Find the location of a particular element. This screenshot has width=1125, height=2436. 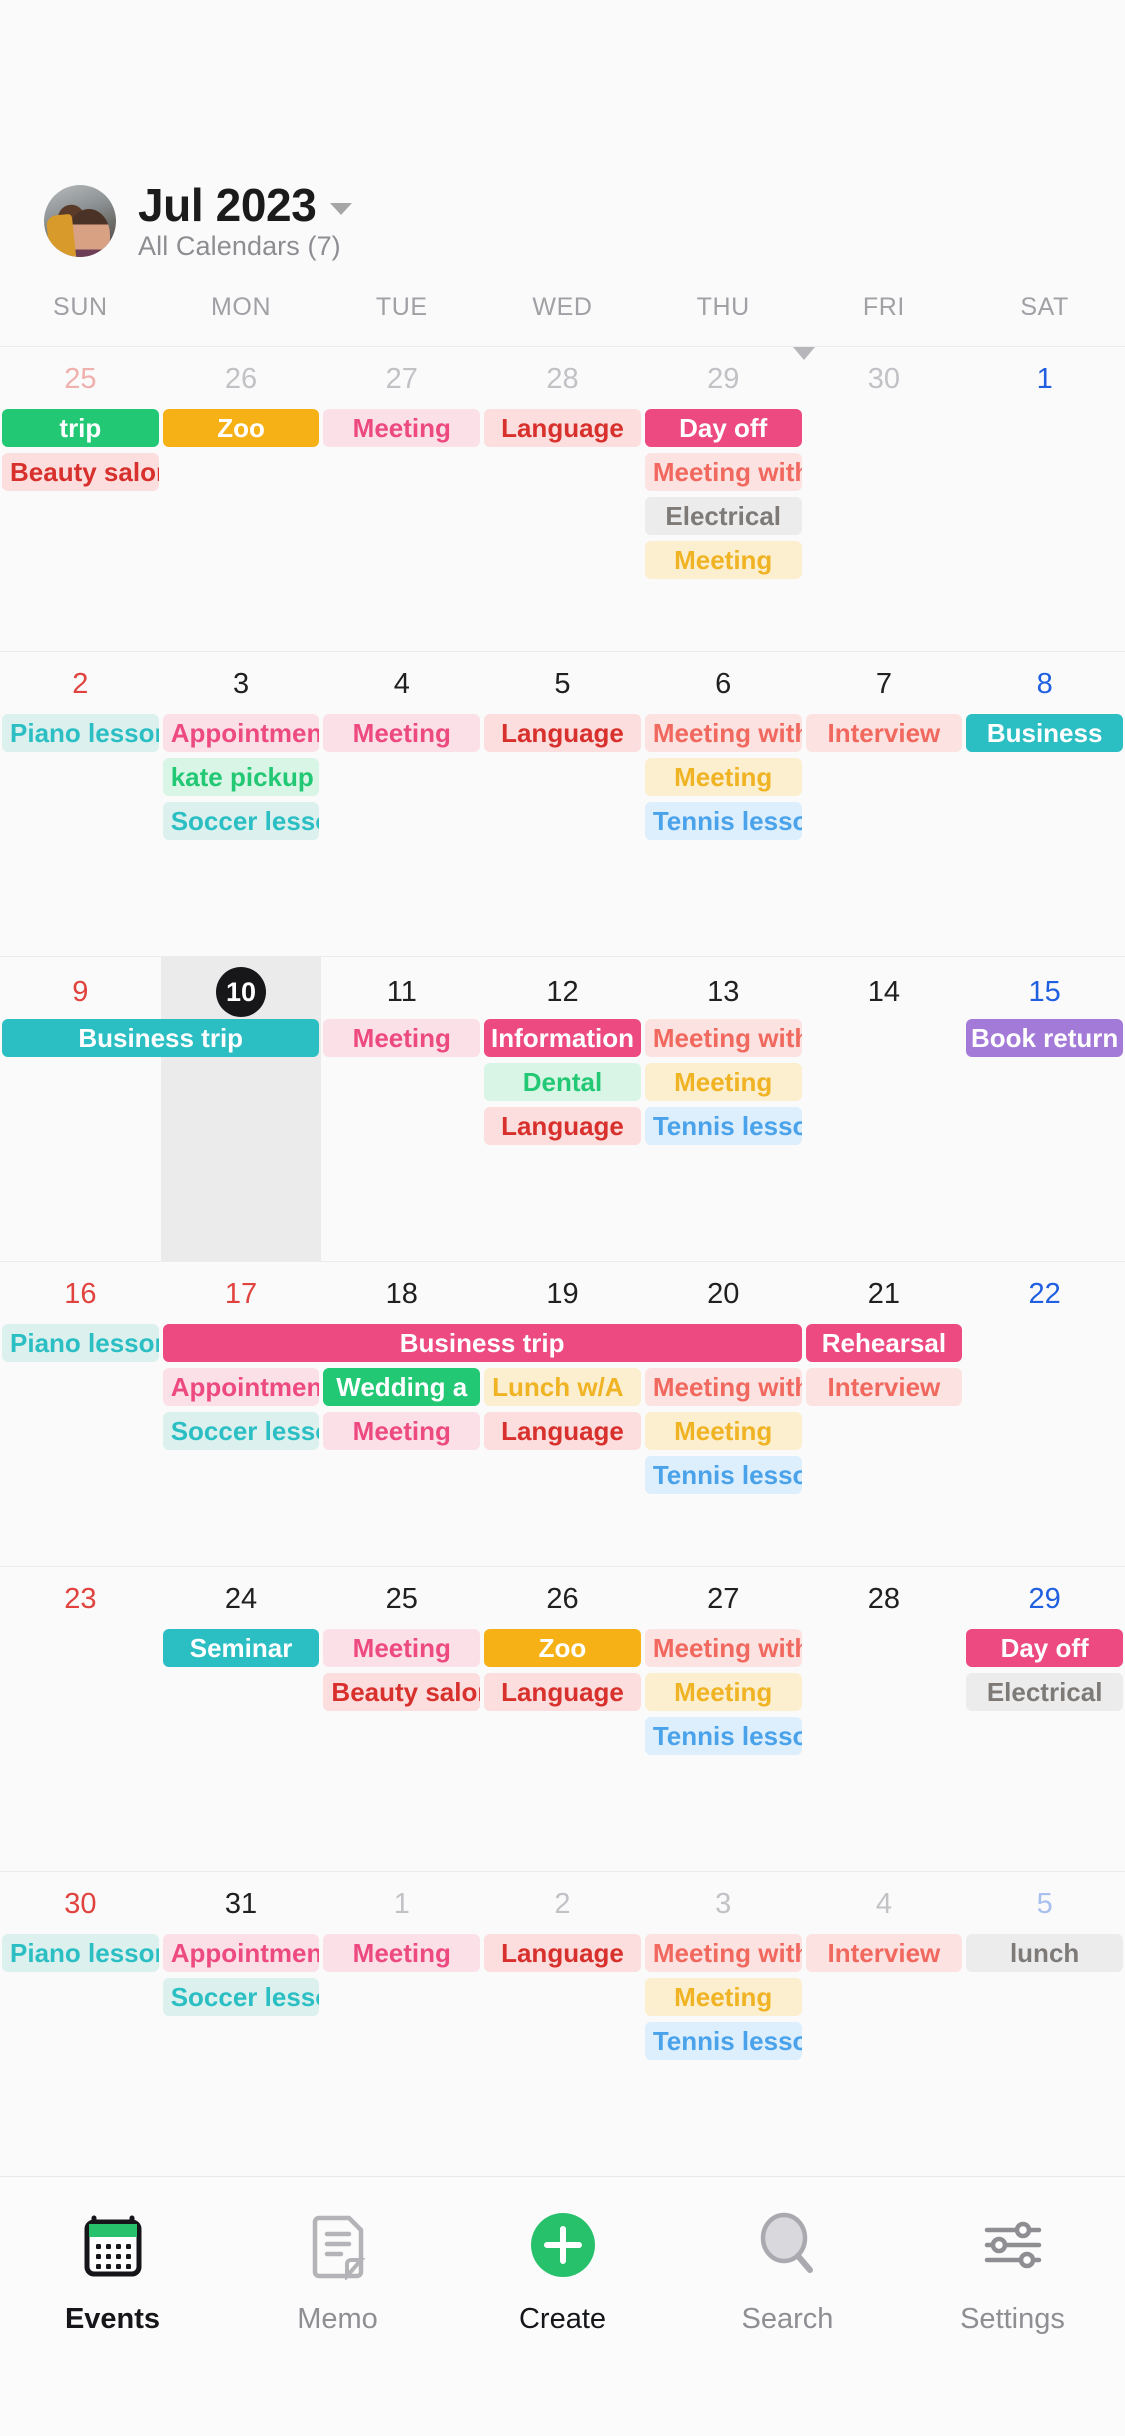

plus-circle-icon is located at coordinates (563, 2245).